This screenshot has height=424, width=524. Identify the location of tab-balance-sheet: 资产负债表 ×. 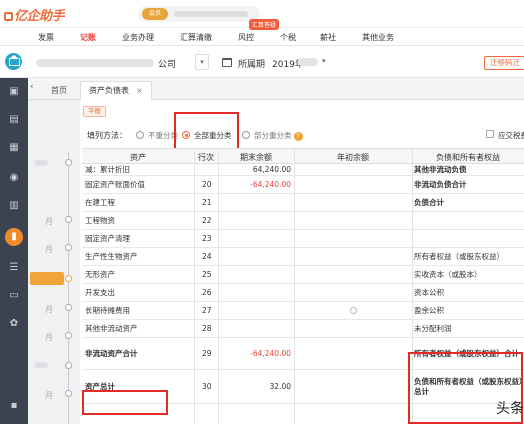
(116, 90).